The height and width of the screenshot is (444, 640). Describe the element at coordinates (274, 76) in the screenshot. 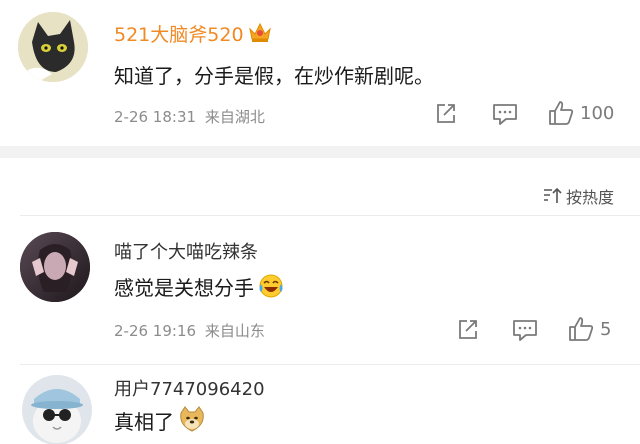

I see `comment-text: 知道了，分手是假，在炒作新剧呢。` at that location.